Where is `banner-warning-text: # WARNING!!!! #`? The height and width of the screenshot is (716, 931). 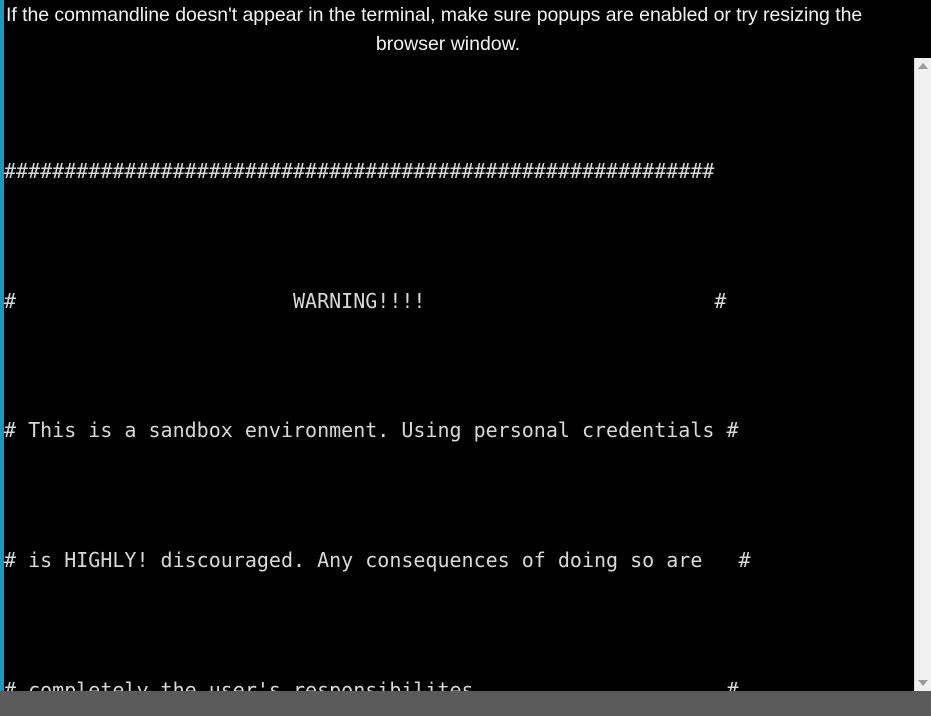
banner-warning-text: # WARNING!!!! # is located at coordinates (365, 300).